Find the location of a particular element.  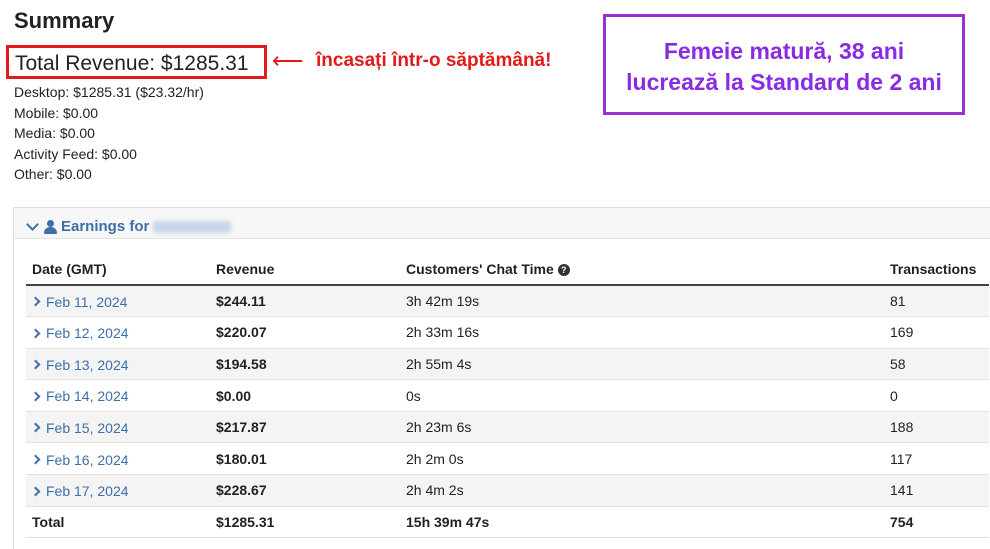

column-header-chat-time: Customers' Chat Time? is located at coordinates (642, 270).